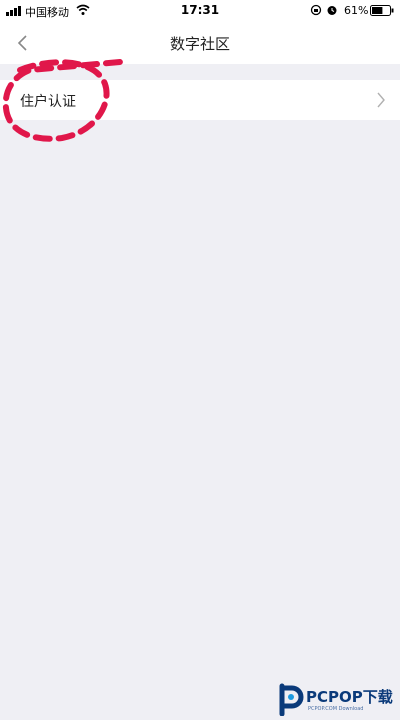 This screenshot has height=720, width=400. I want to click on chevron-right-icon, so click(381, 100).